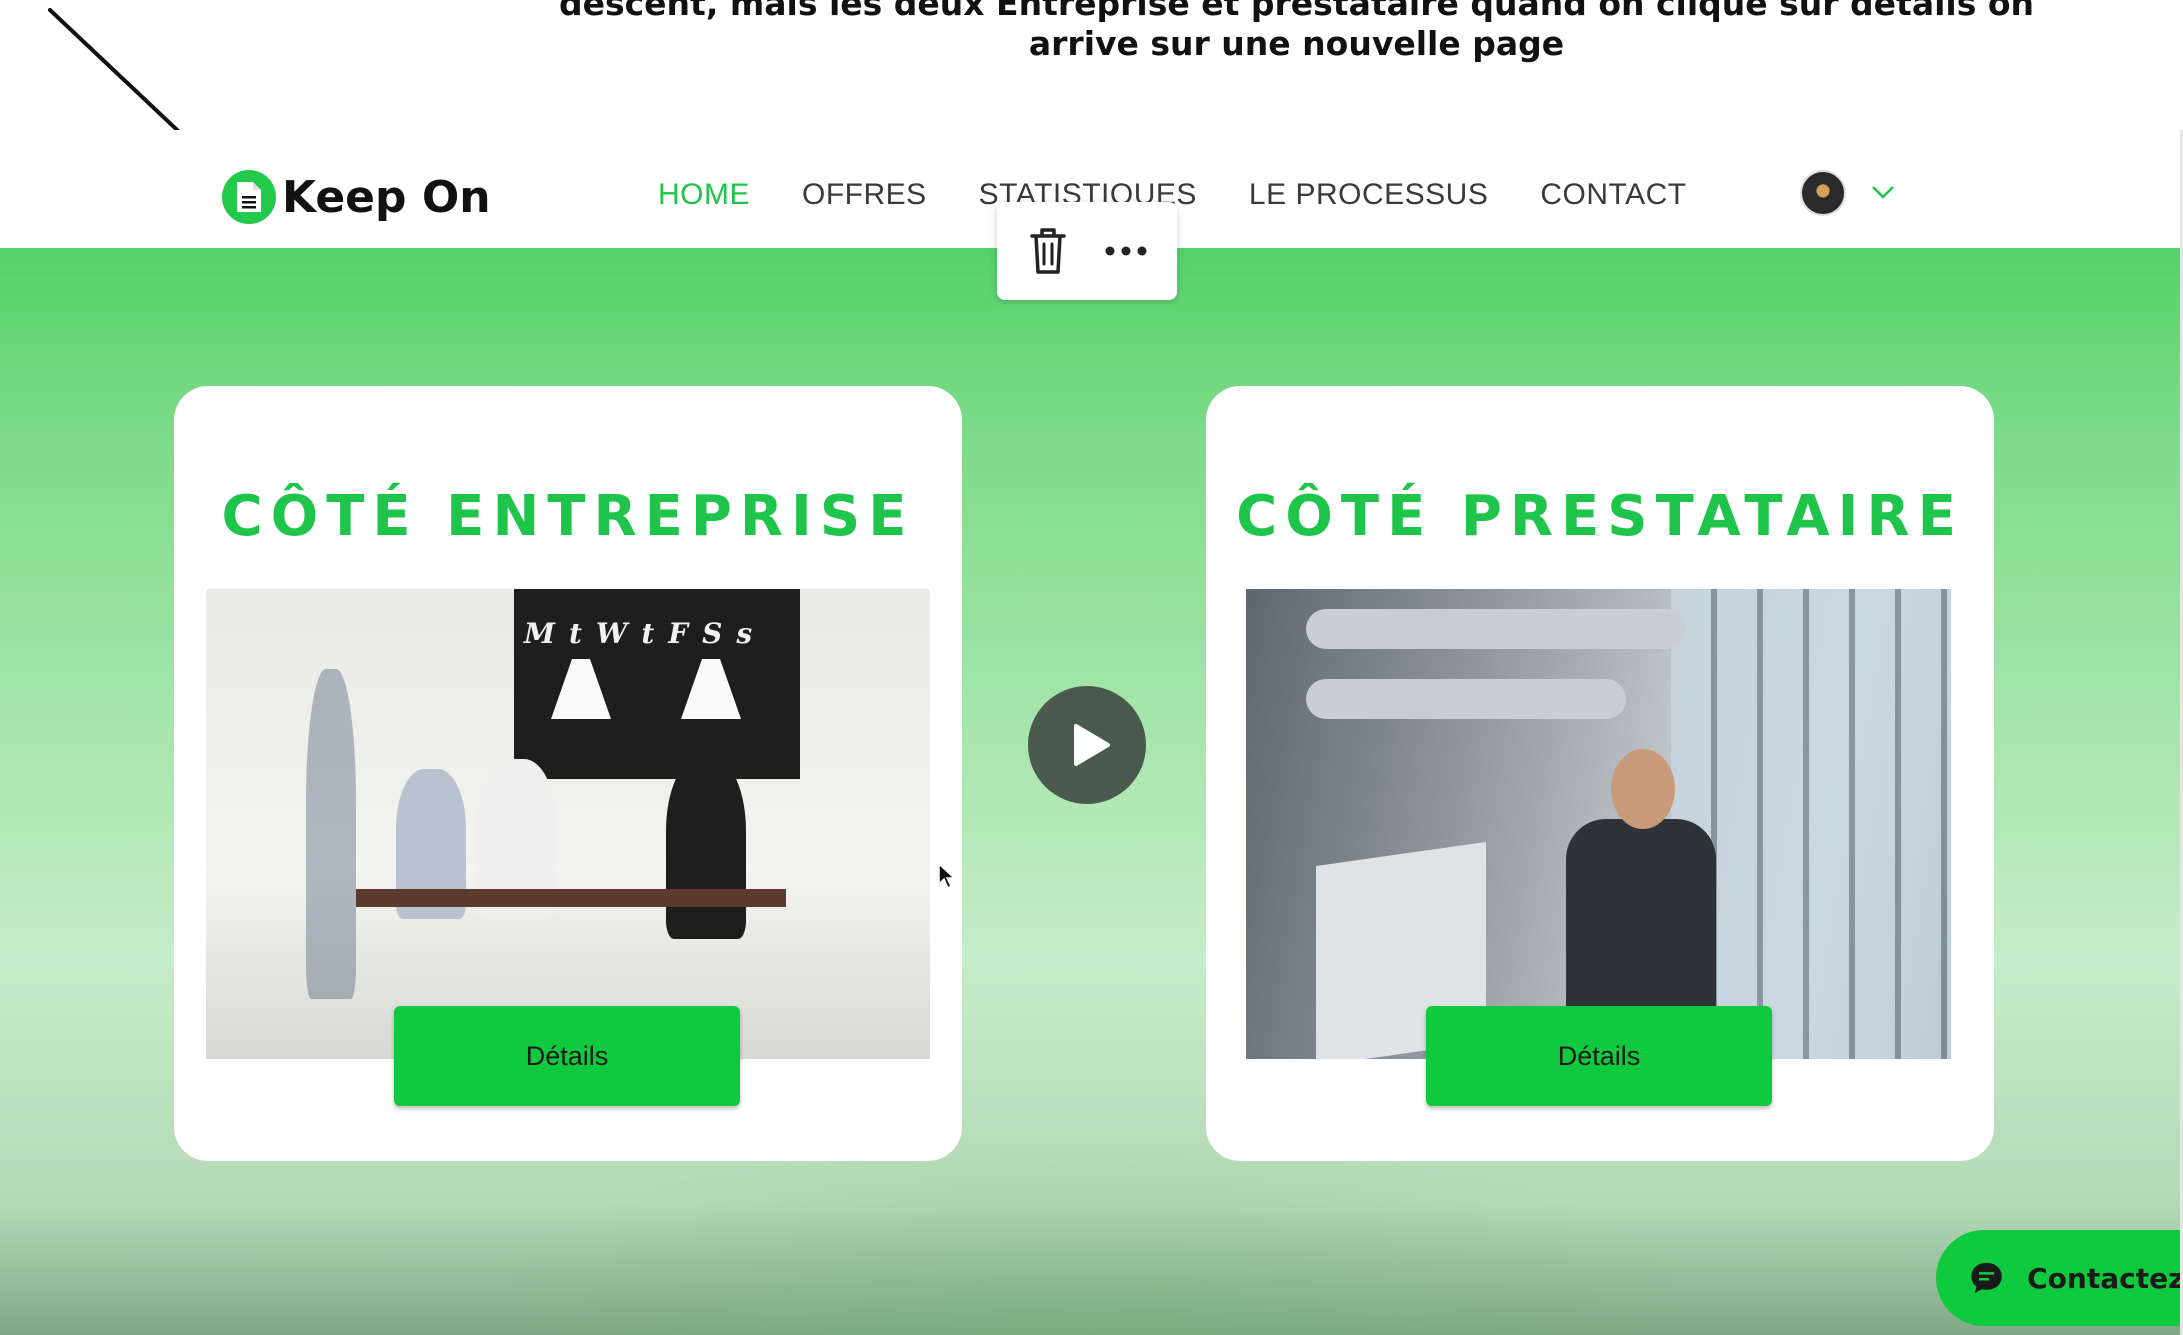 This screenshot has width=2183, height=1335. I want to click on nav-le-processus: LE PROCESSUS, so click(1368, 195).